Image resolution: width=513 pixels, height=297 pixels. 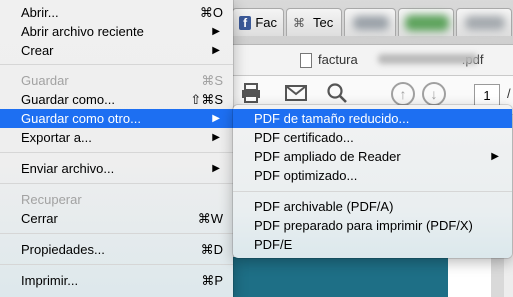 What do you see at coordinates (116, 280) in the screenshot?
I see `menu-item-print: Imprimir... ⌘P` at bounding box center [116, 280].